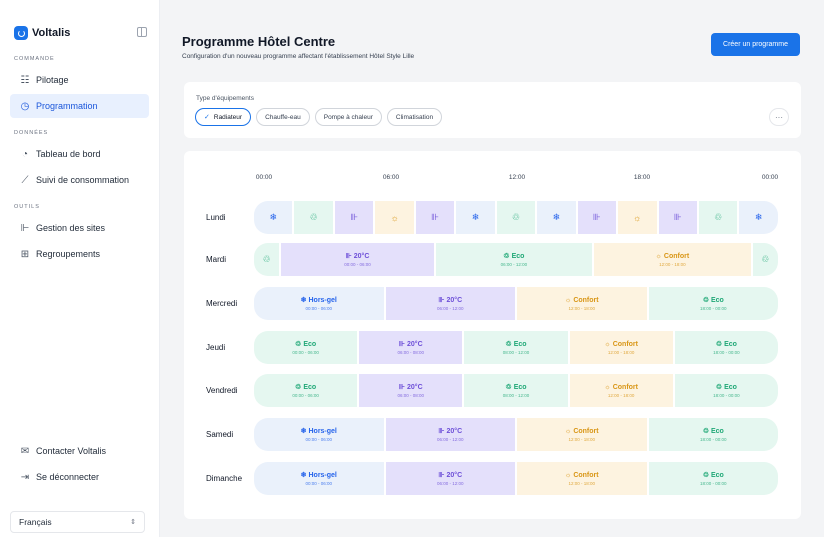 The image size is (824, 537). What do you see at coordinates (79, 254) in the screenshot?
I see `sidebar-item-regroupements: ⊞ Regroupements` at bounding box center [79, 254].